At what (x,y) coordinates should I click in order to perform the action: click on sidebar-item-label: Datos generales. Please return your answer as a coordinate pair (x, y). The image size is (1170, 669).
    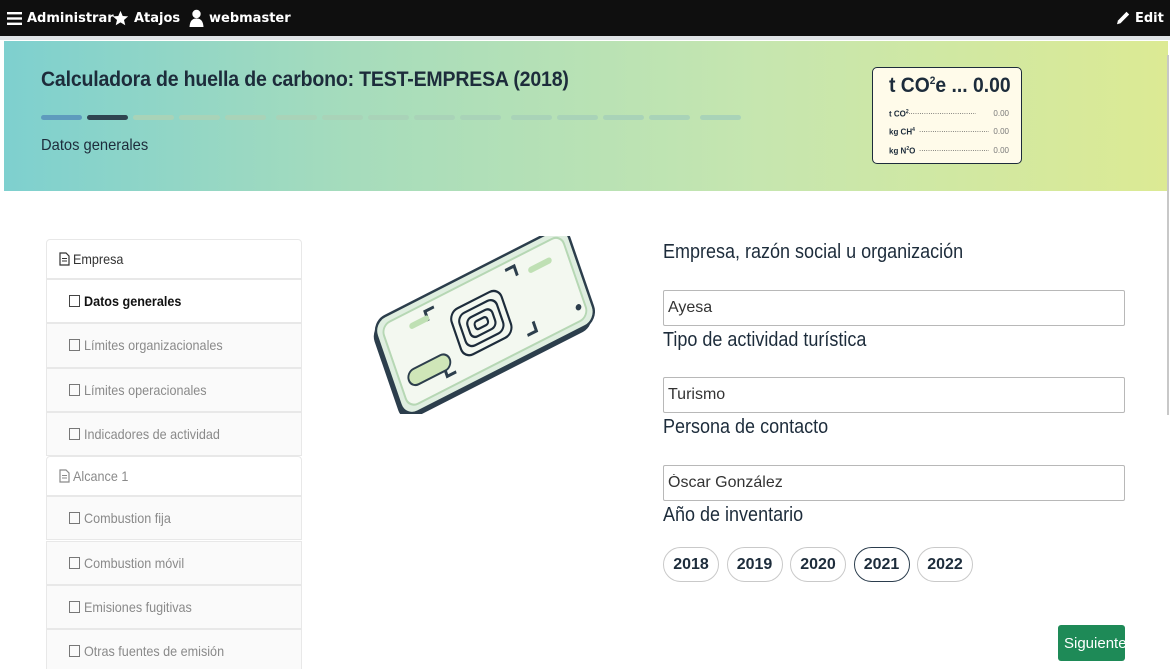
    Looking at the image, I should click on (133, 301).